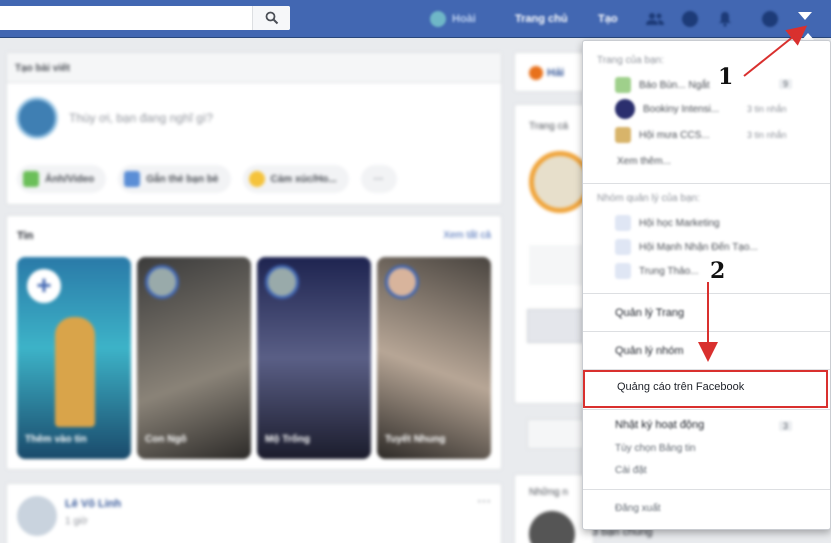  Describe the element at coordinates (701, 109) in the screenshot. I see `page-item: Bookiny Intensi... 3 tin nhắn` at that location.